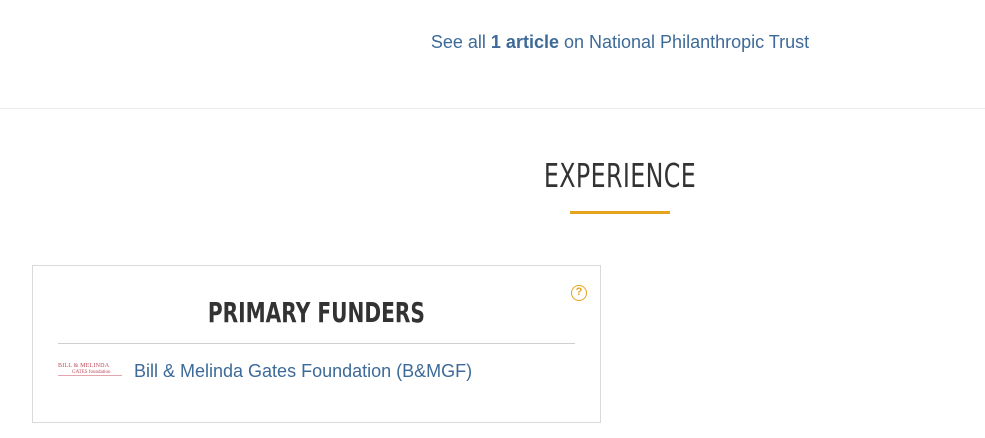 The image size is (985, 438). I want to click on question-circle-icon: ?, so click(579, 293).